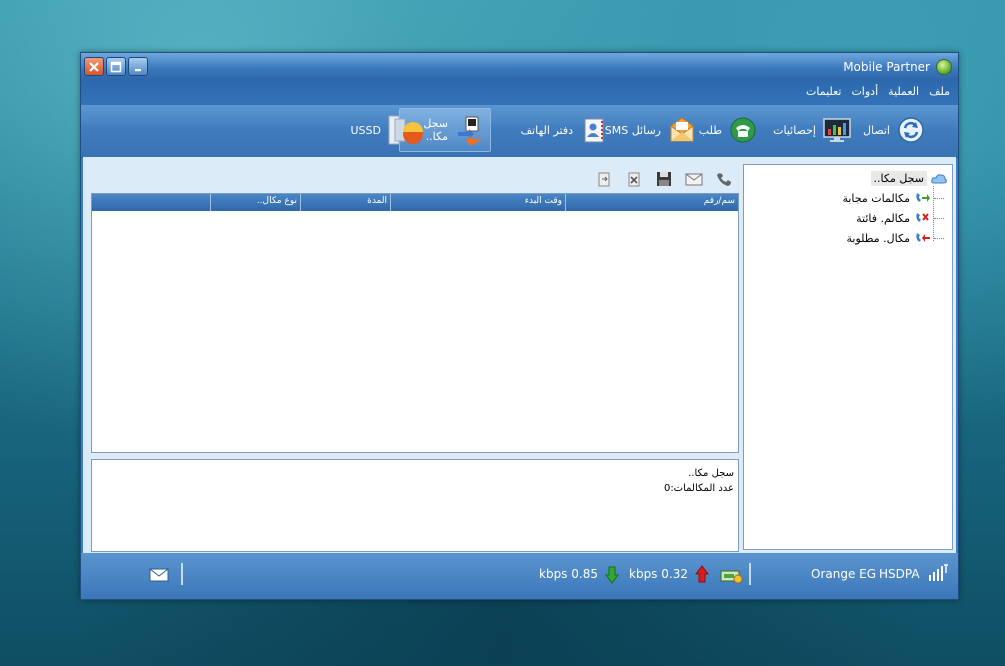 This screenshot has height=666, width=1005. I want to click on messages-indicator, so click(159, 577).